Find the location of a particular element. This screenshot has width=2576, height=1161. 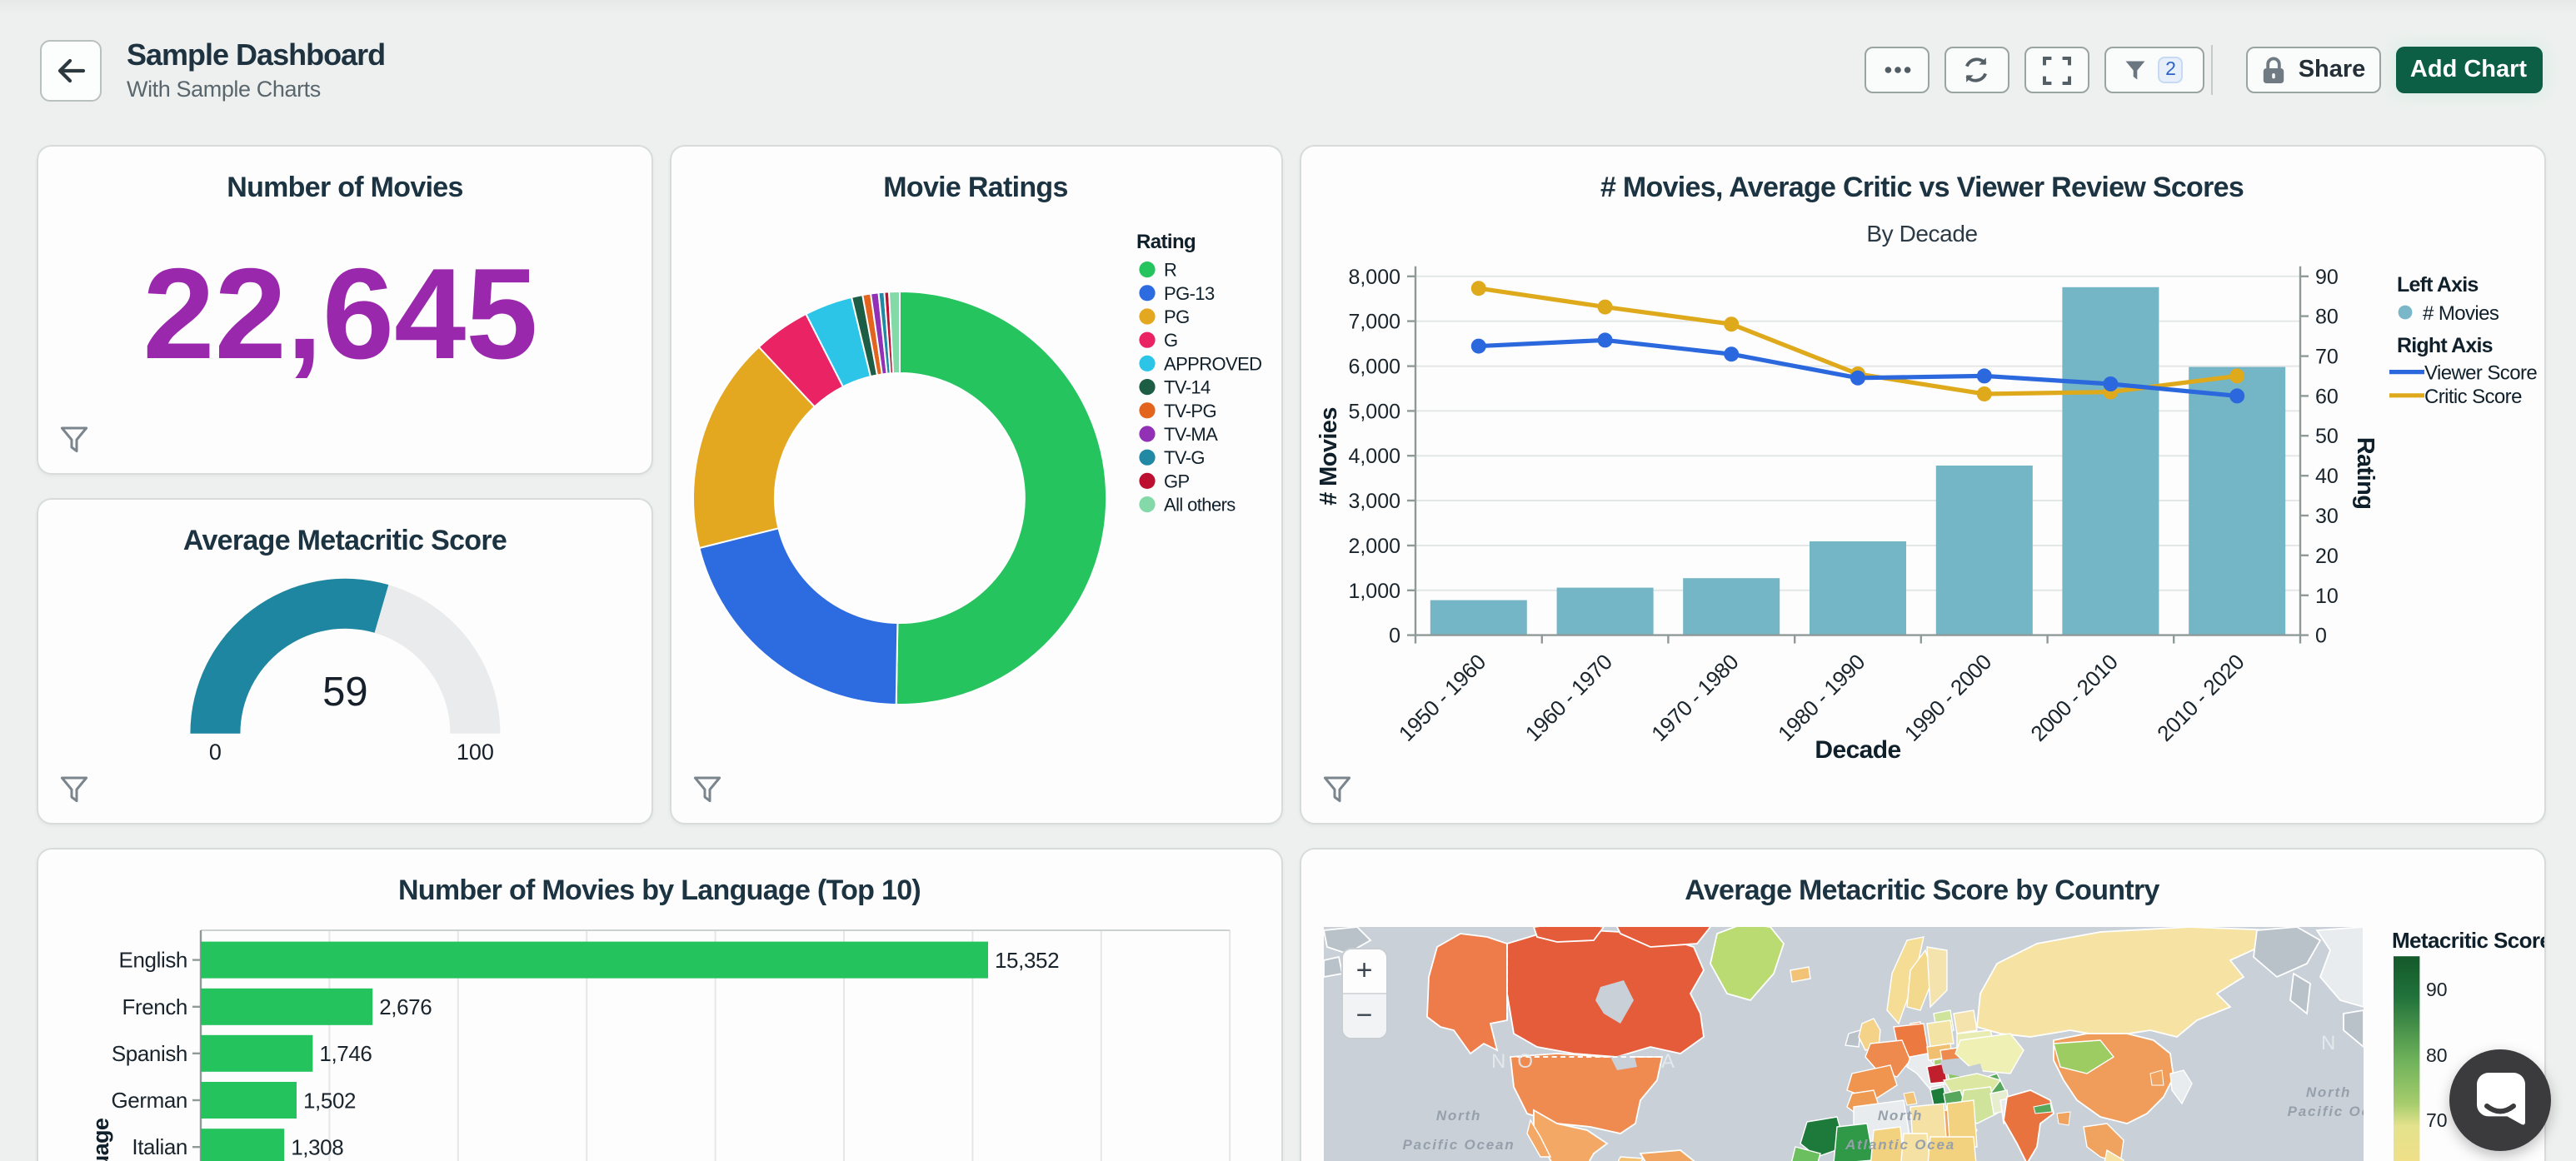

svg-text: 1,746 is located at coordinates (345, 1053).